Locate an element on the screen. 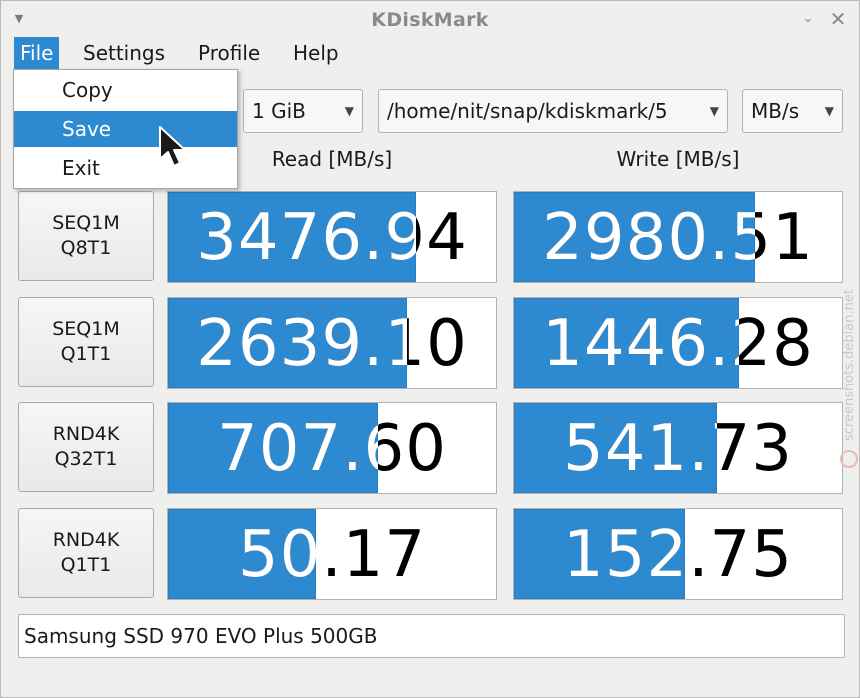 The height and width of the screenshot is (698, 860). read-value-overlay: 2639.10 is located at coordinates (287, 343).